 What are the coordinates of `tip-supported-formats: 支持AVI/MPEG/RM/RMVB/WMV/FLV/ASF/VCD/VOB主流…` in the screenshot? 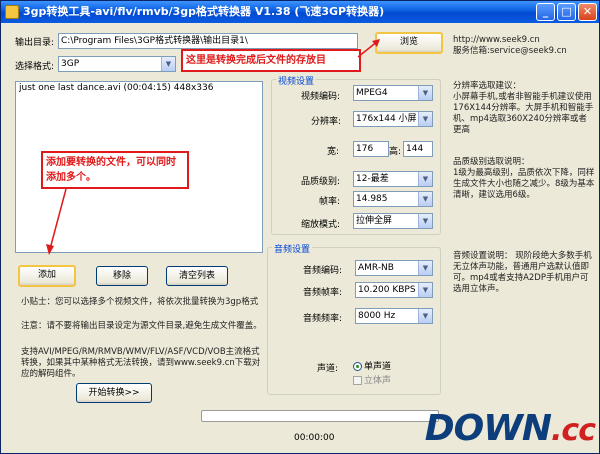 It's located at (141, 363).